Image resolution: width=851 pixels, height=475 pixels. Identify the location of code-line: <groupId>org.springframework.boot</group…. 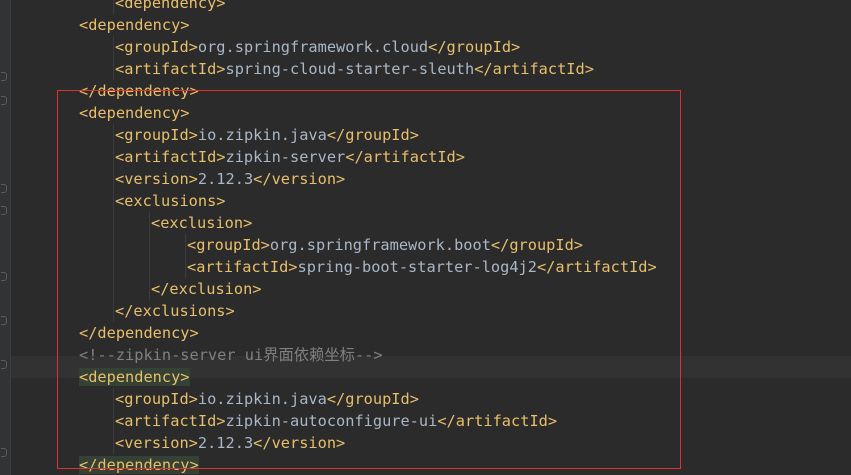
(431, 245).